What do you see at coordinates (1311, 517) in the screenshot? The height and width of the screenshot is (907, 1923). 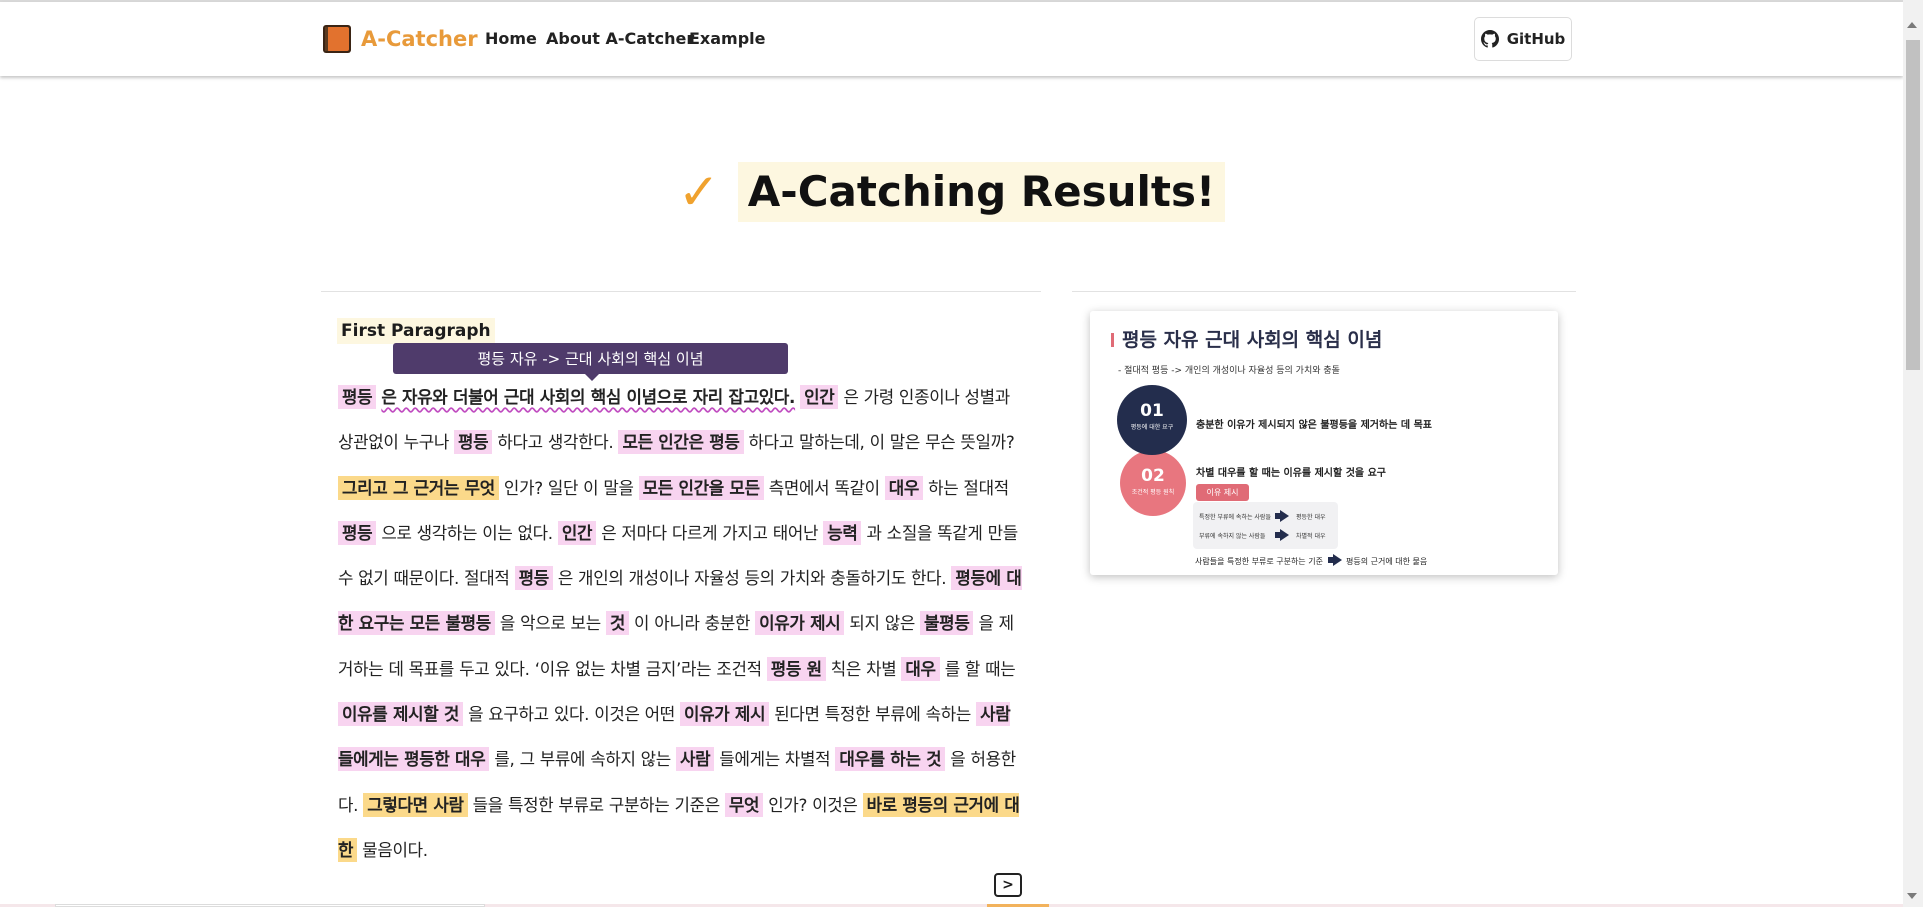 I see `compare-right-1: 평등한 대우` at bounding box center [1311, 517].